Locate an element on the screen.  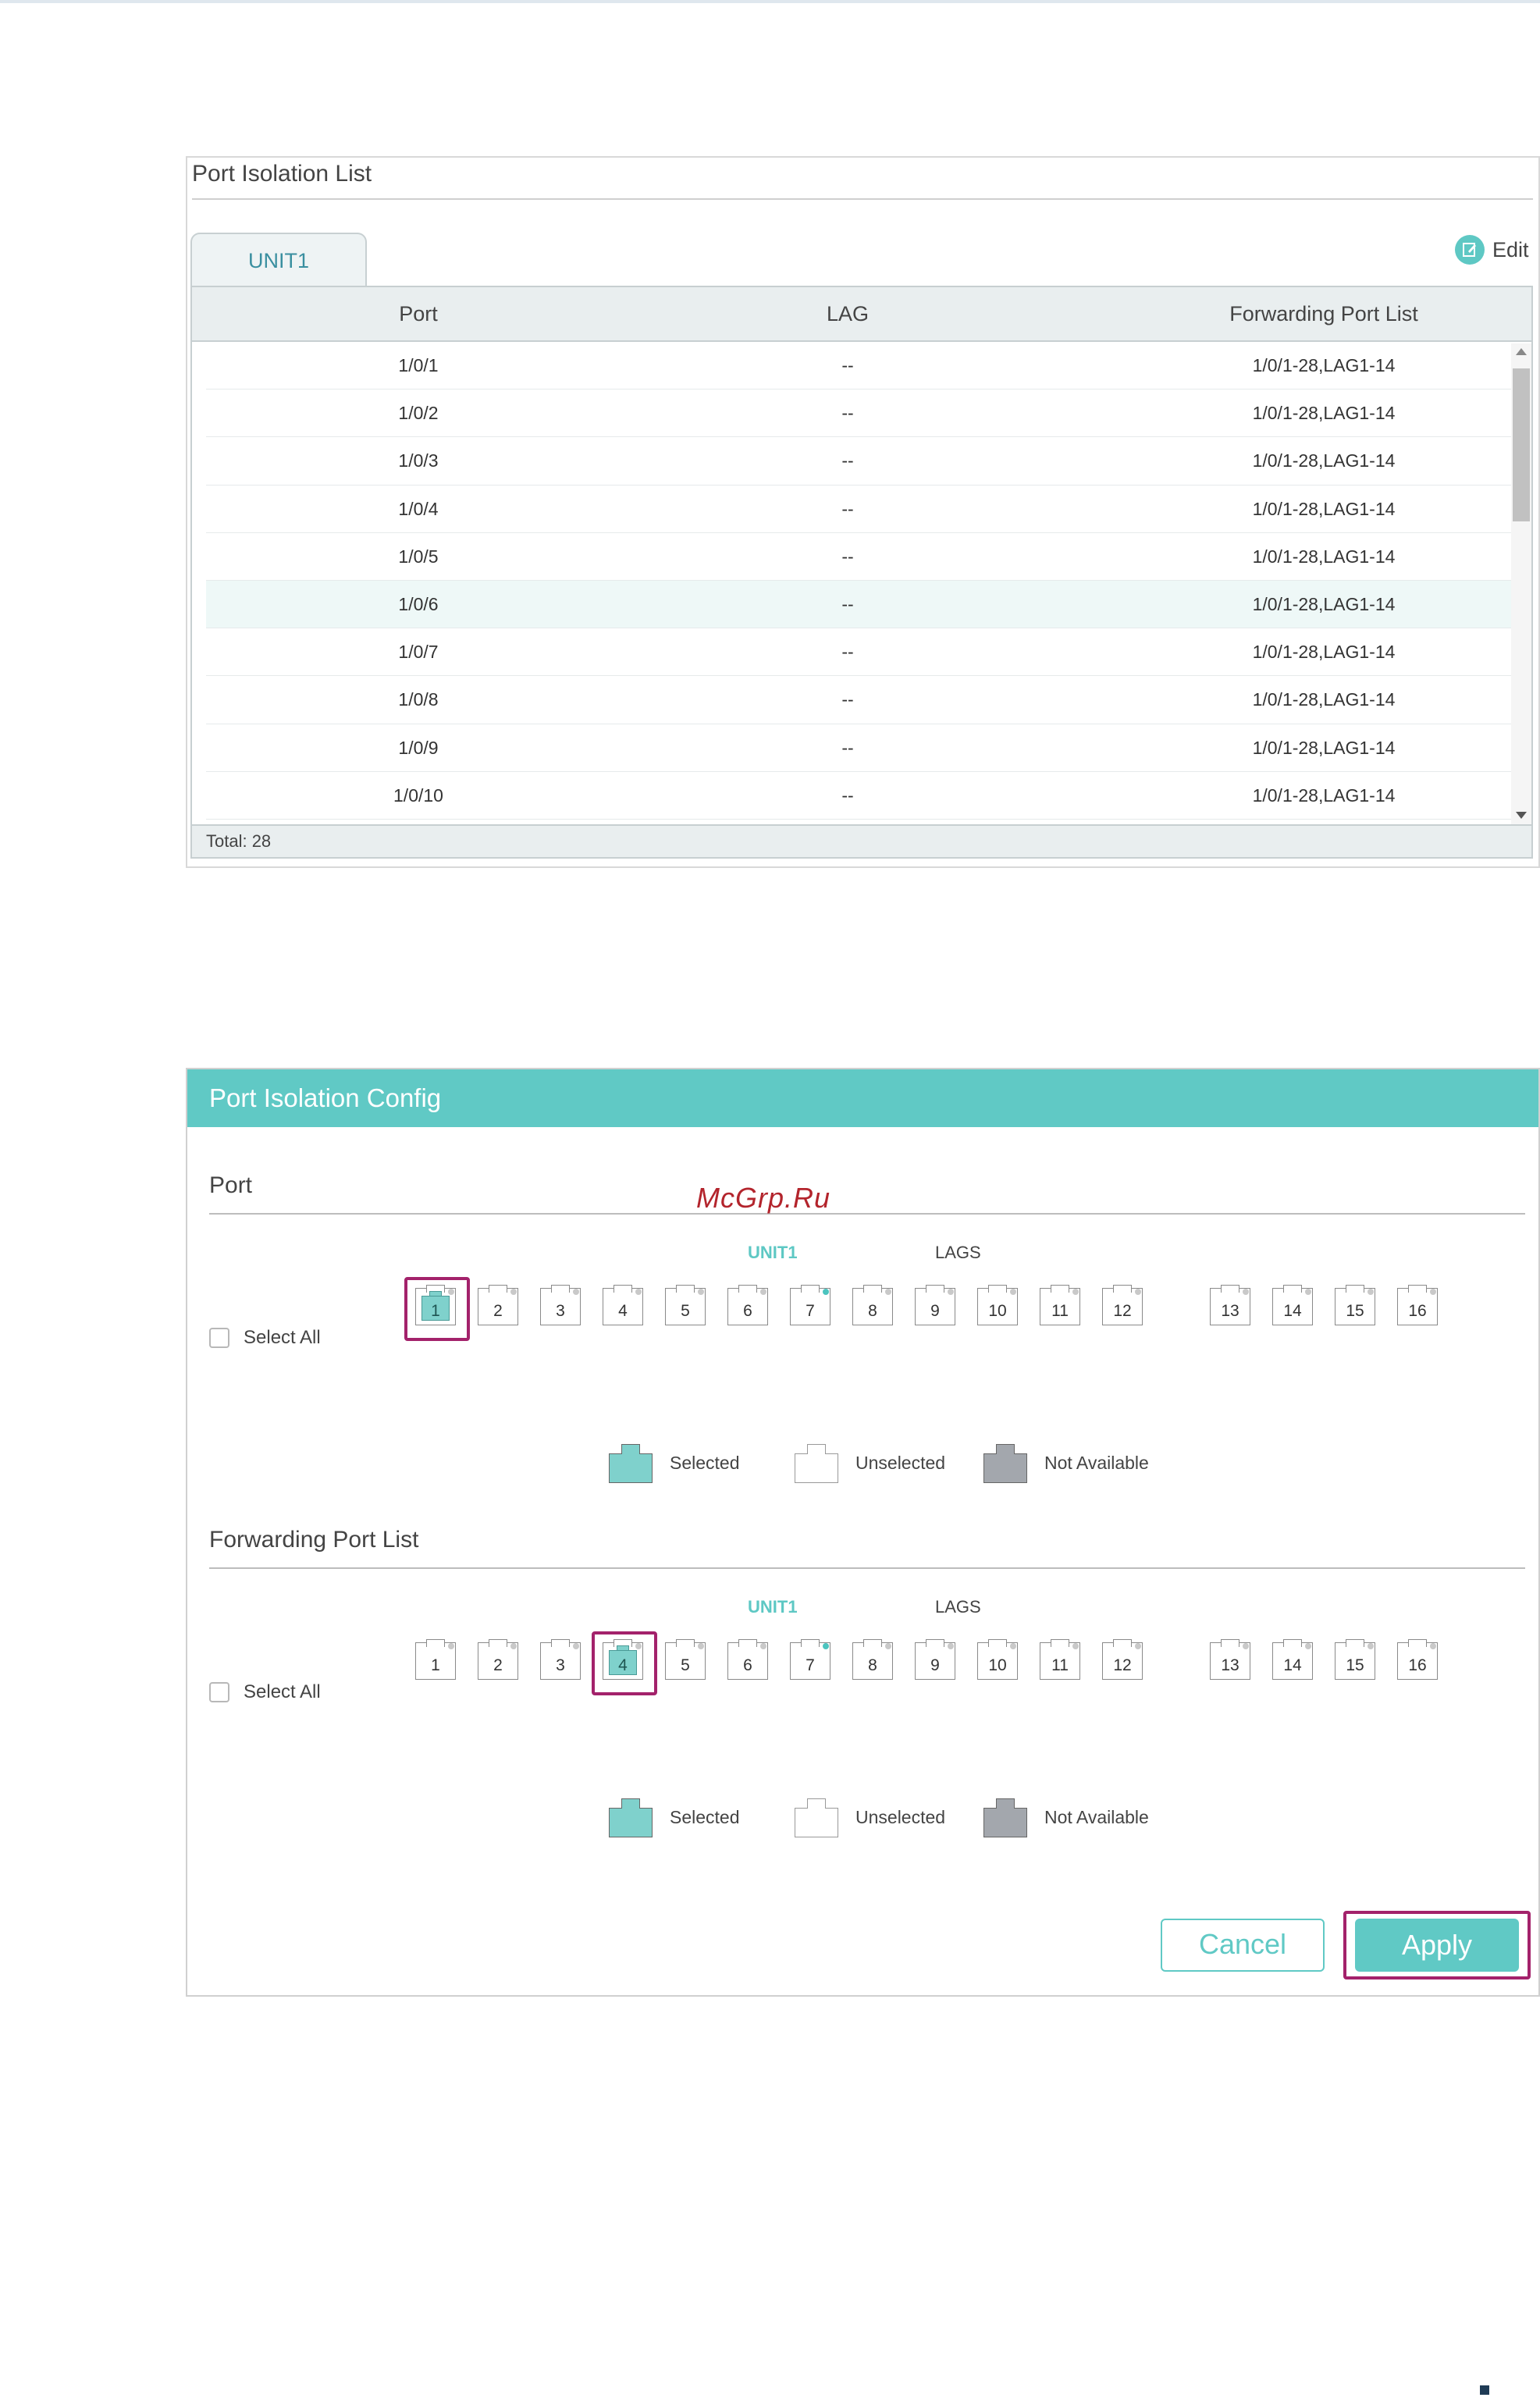
port-number: 8 is located at coordinates (872, 1665).